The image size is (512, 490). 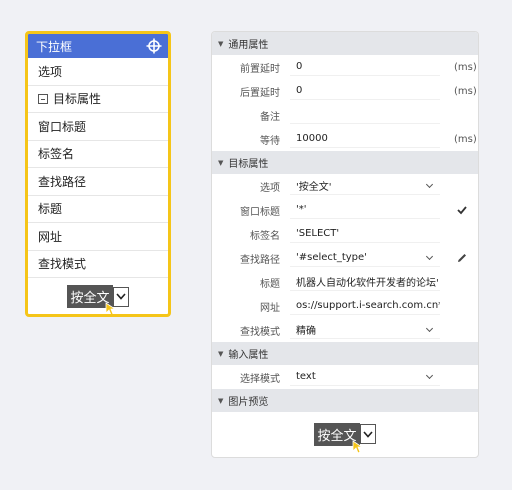 I want to click on element-preview: 按全文, so click(x=98, y=296).